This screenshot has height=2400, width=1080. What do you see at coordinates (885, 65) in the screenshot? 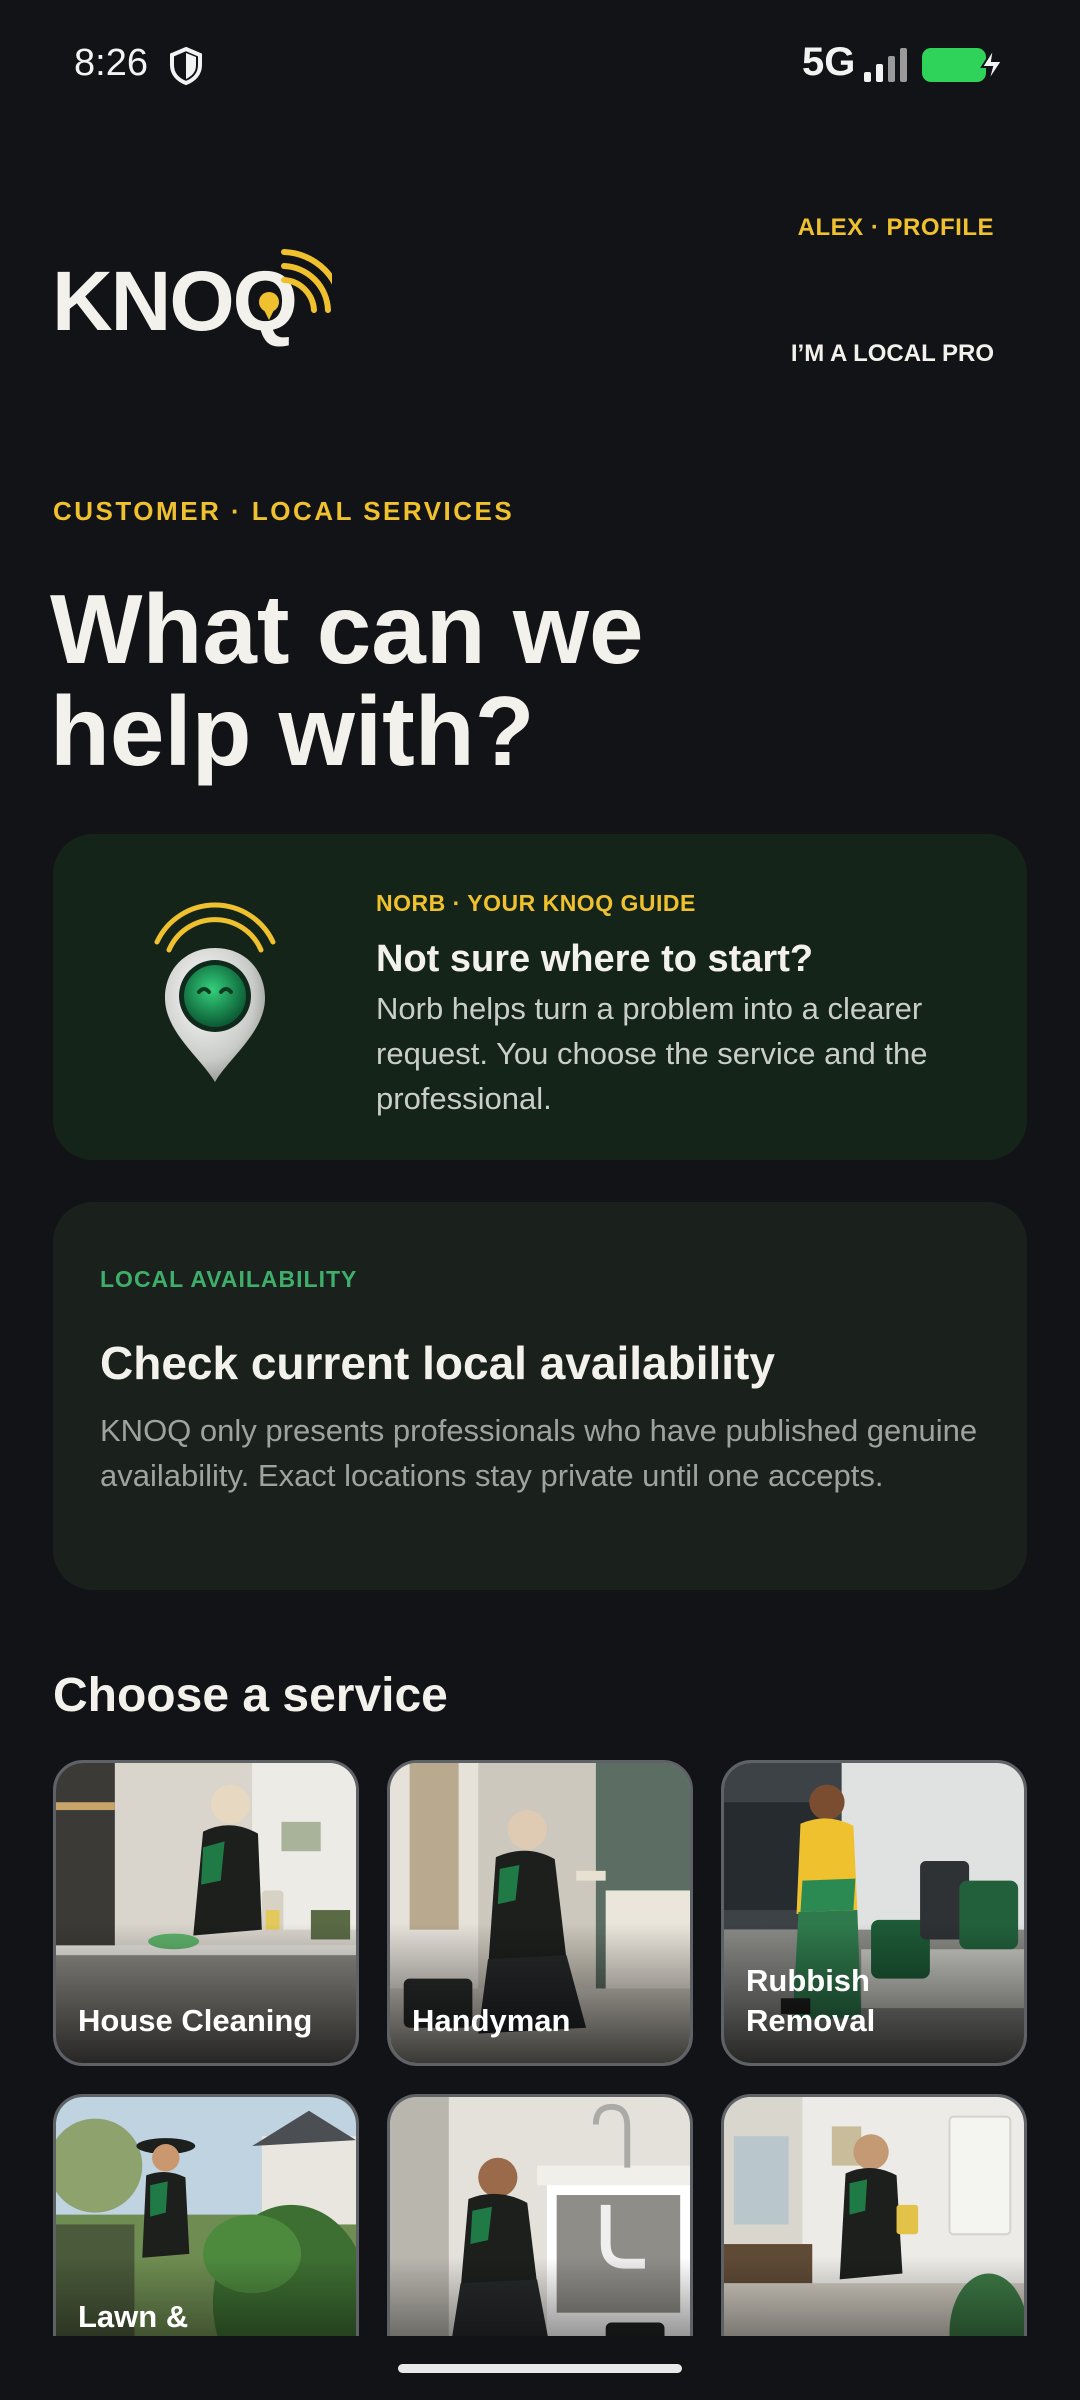
I see `signal-icon` at bounding box center [885, 65].